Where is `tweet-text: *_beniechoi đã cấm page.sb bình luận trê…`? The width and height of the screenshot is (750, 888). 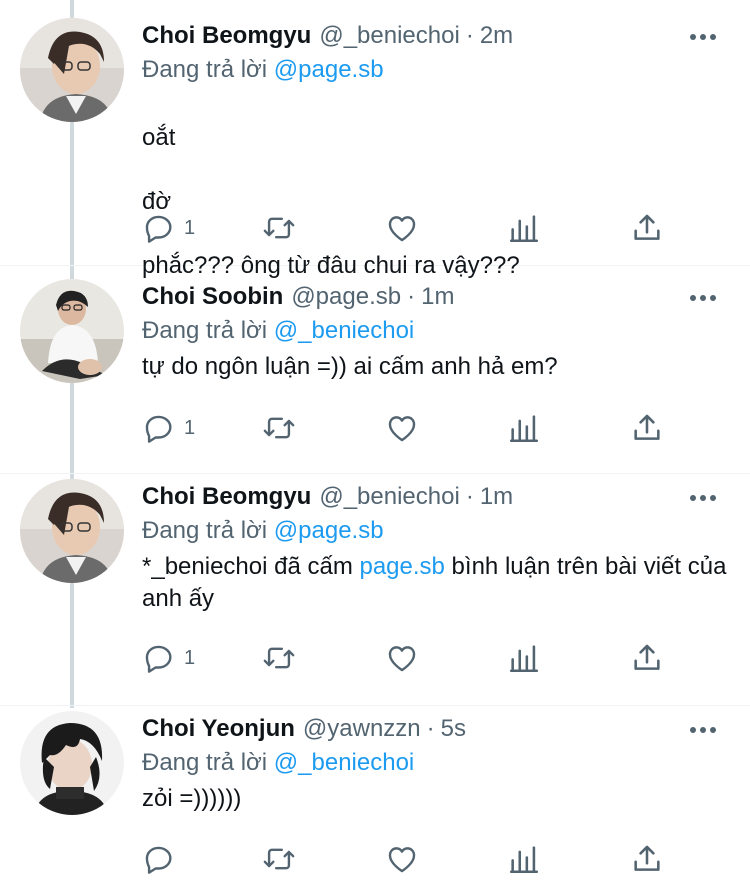
tweet-text: *_beniechoi đã cấm page.sb bình luận trê… is located at coordinates (436, 583).